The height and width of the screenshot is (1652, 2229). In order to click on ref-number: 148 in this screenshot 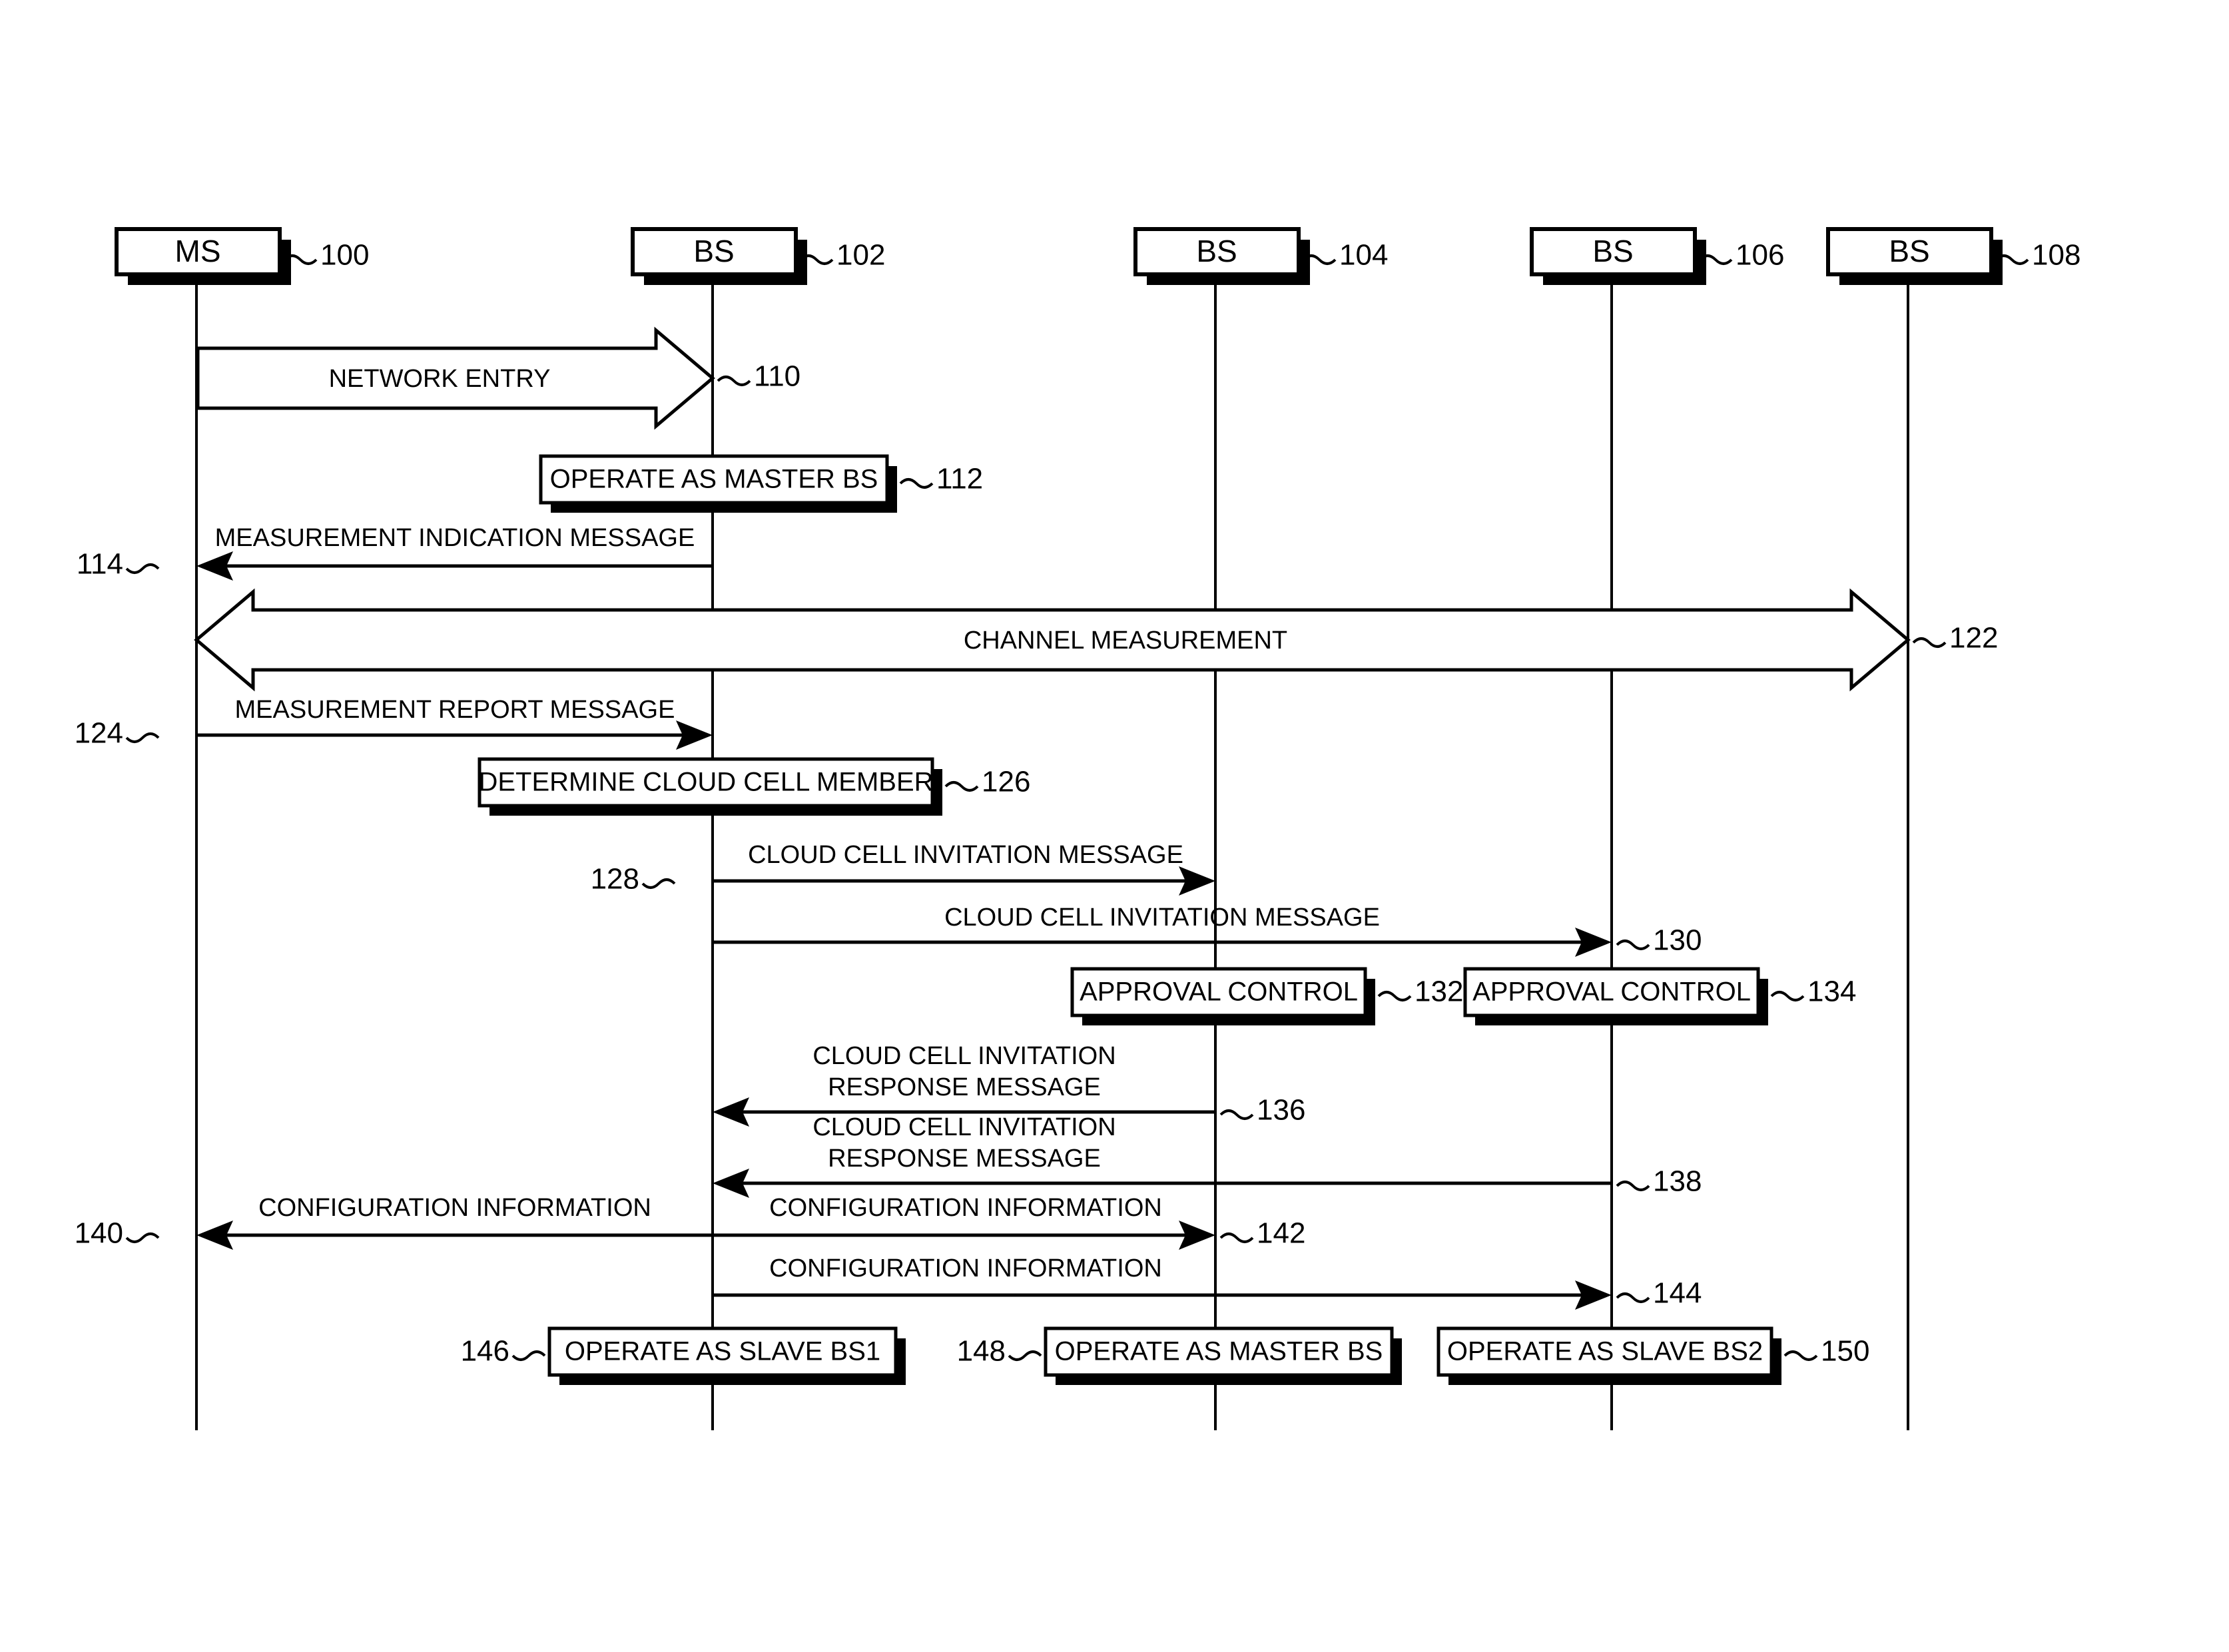, I will do `click(981, 1351)`.